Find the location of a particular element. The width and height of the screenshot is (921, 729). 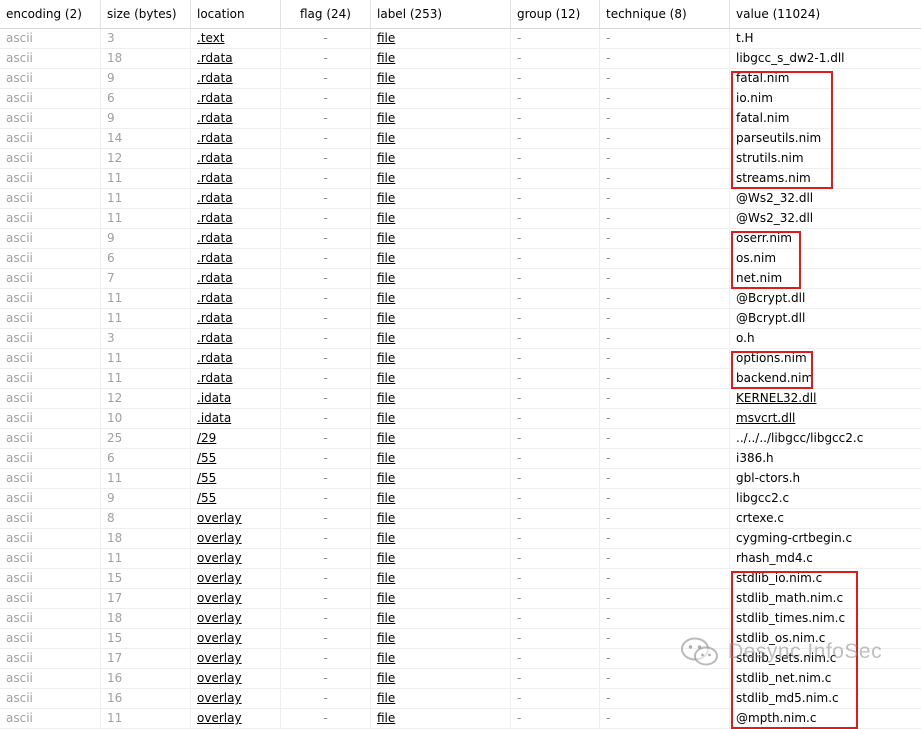

table-row: ascii 9 .rdata - file - - oserr.nim is located at coordinates (460, 239).